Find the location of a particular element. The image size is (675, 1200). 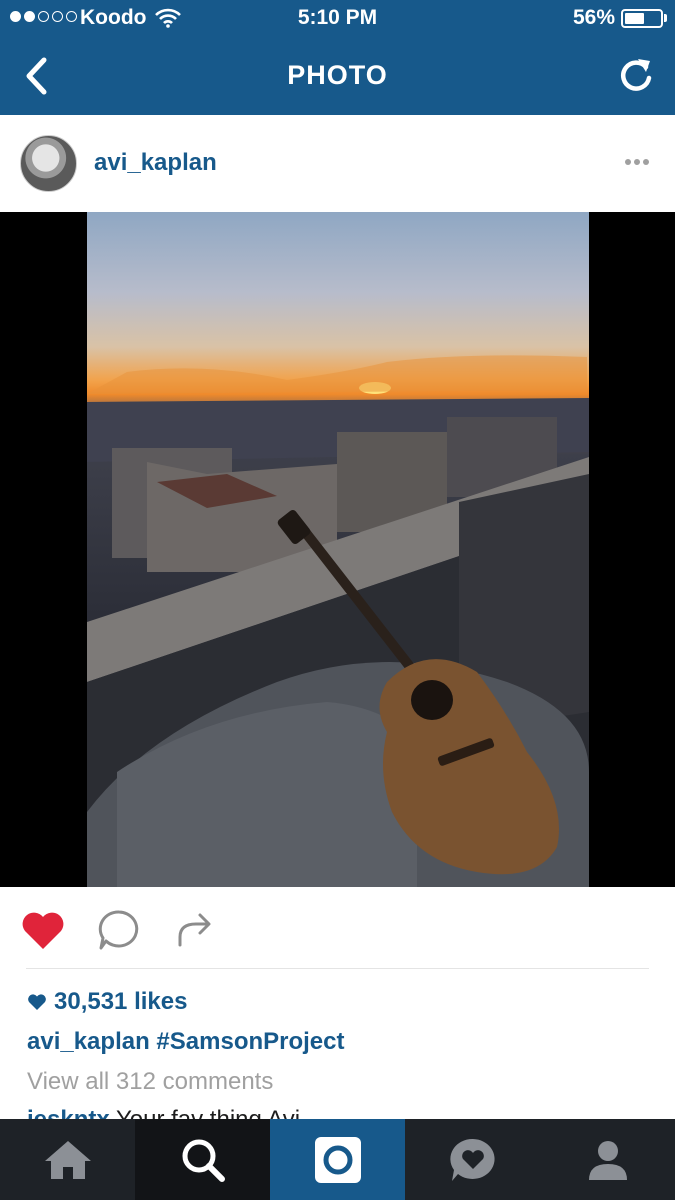

divider is located at coordinates (337, 968).